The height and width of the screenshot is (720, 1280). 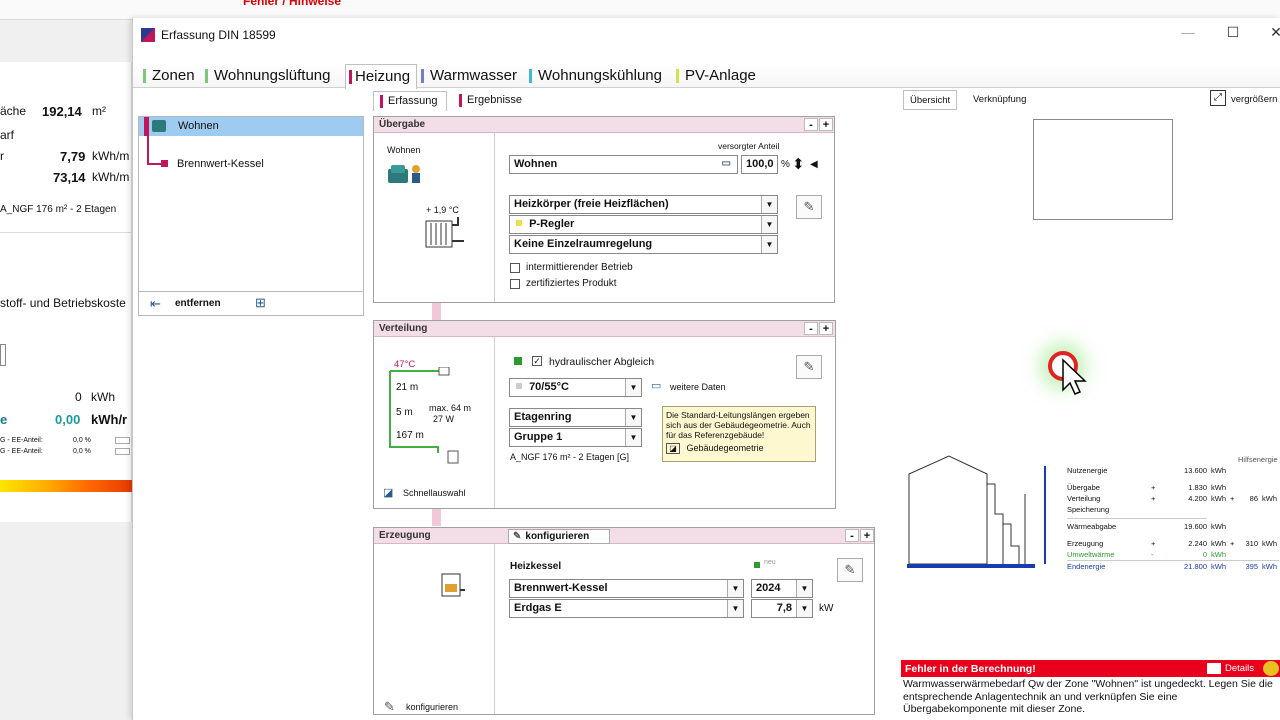 I want to click on share-input: 100,0, so click(x=759, y=164).